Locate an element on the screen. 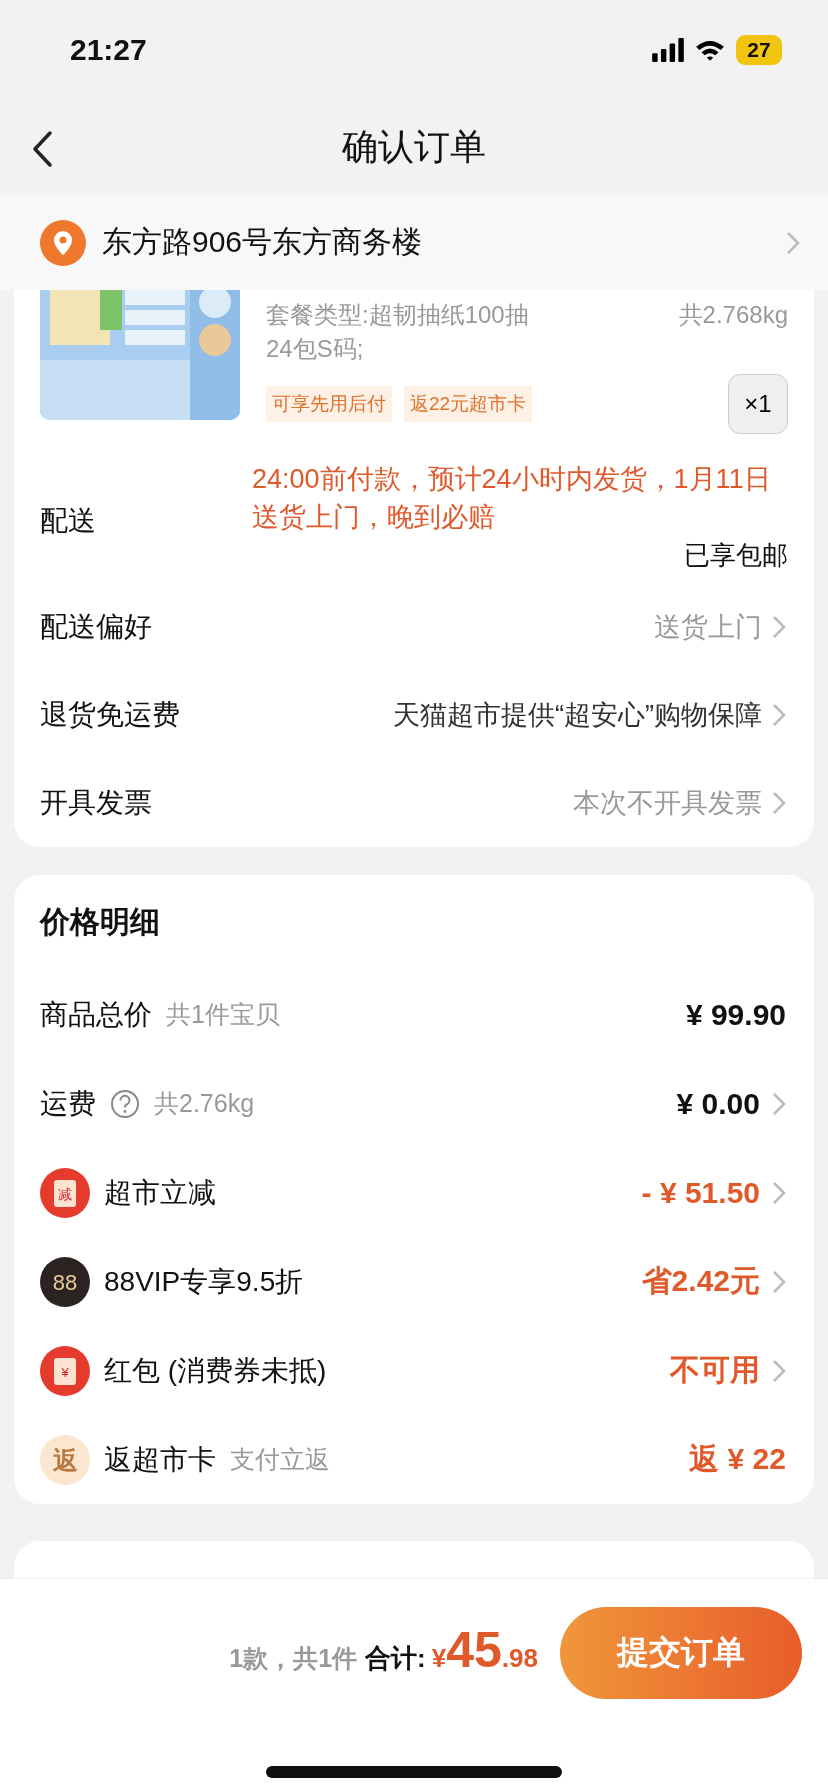 The width and height of the screenshot is (828, 1792). row-value: 天猫超市提供“超安心”购物保障 is located at coordinates (577, 715).